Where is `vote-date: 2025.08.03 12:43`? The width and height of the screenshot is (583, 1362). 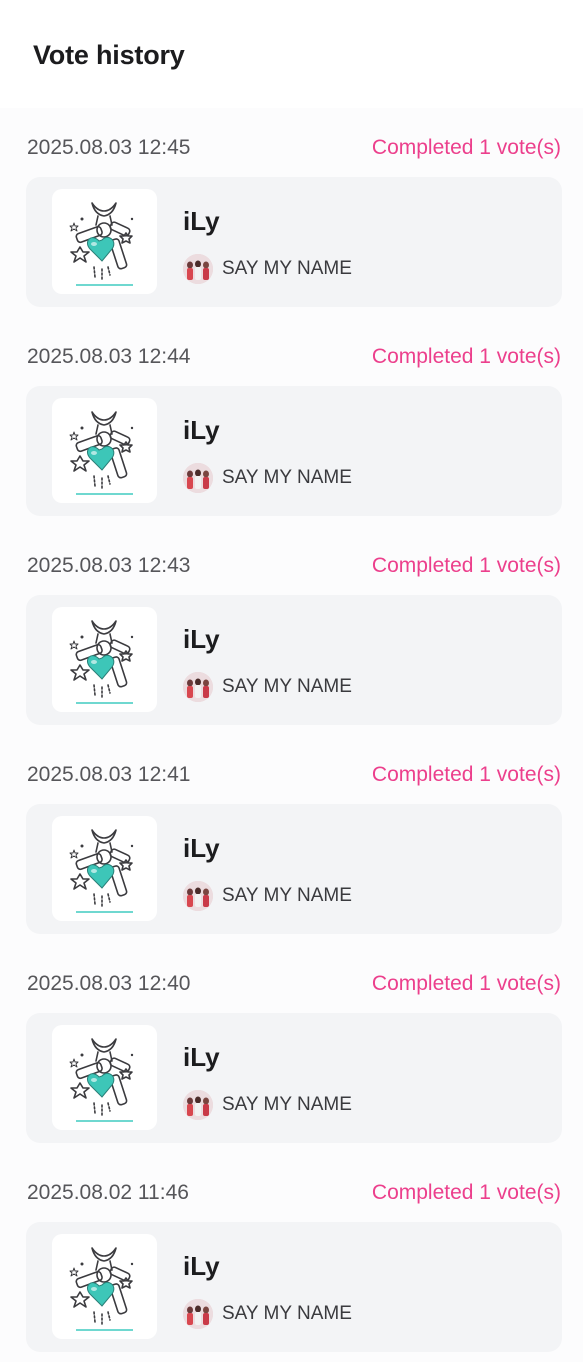
vote-date: 2025.08.03 12:43 is located at coordinates (109, 565).